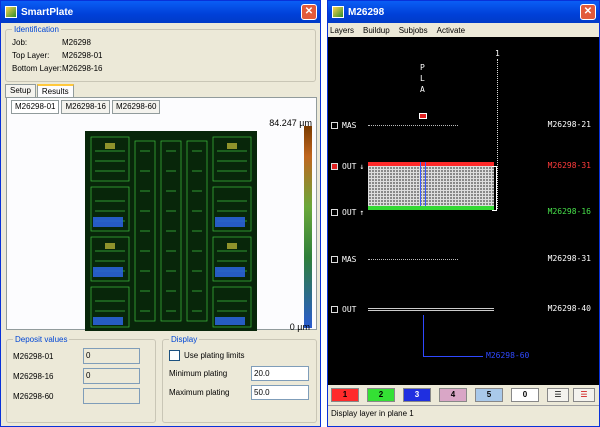  What do you see at coordinates (111, 396) in the screenshot?
I see `deposit-value` at bounding box center [111, 396].